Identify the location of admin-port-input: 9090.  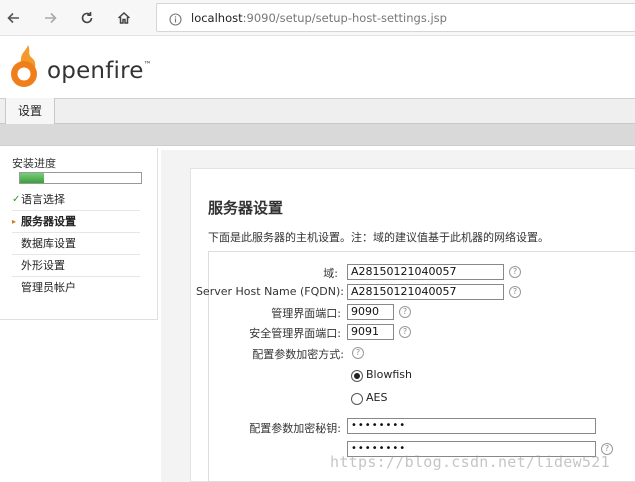
(370, 312).